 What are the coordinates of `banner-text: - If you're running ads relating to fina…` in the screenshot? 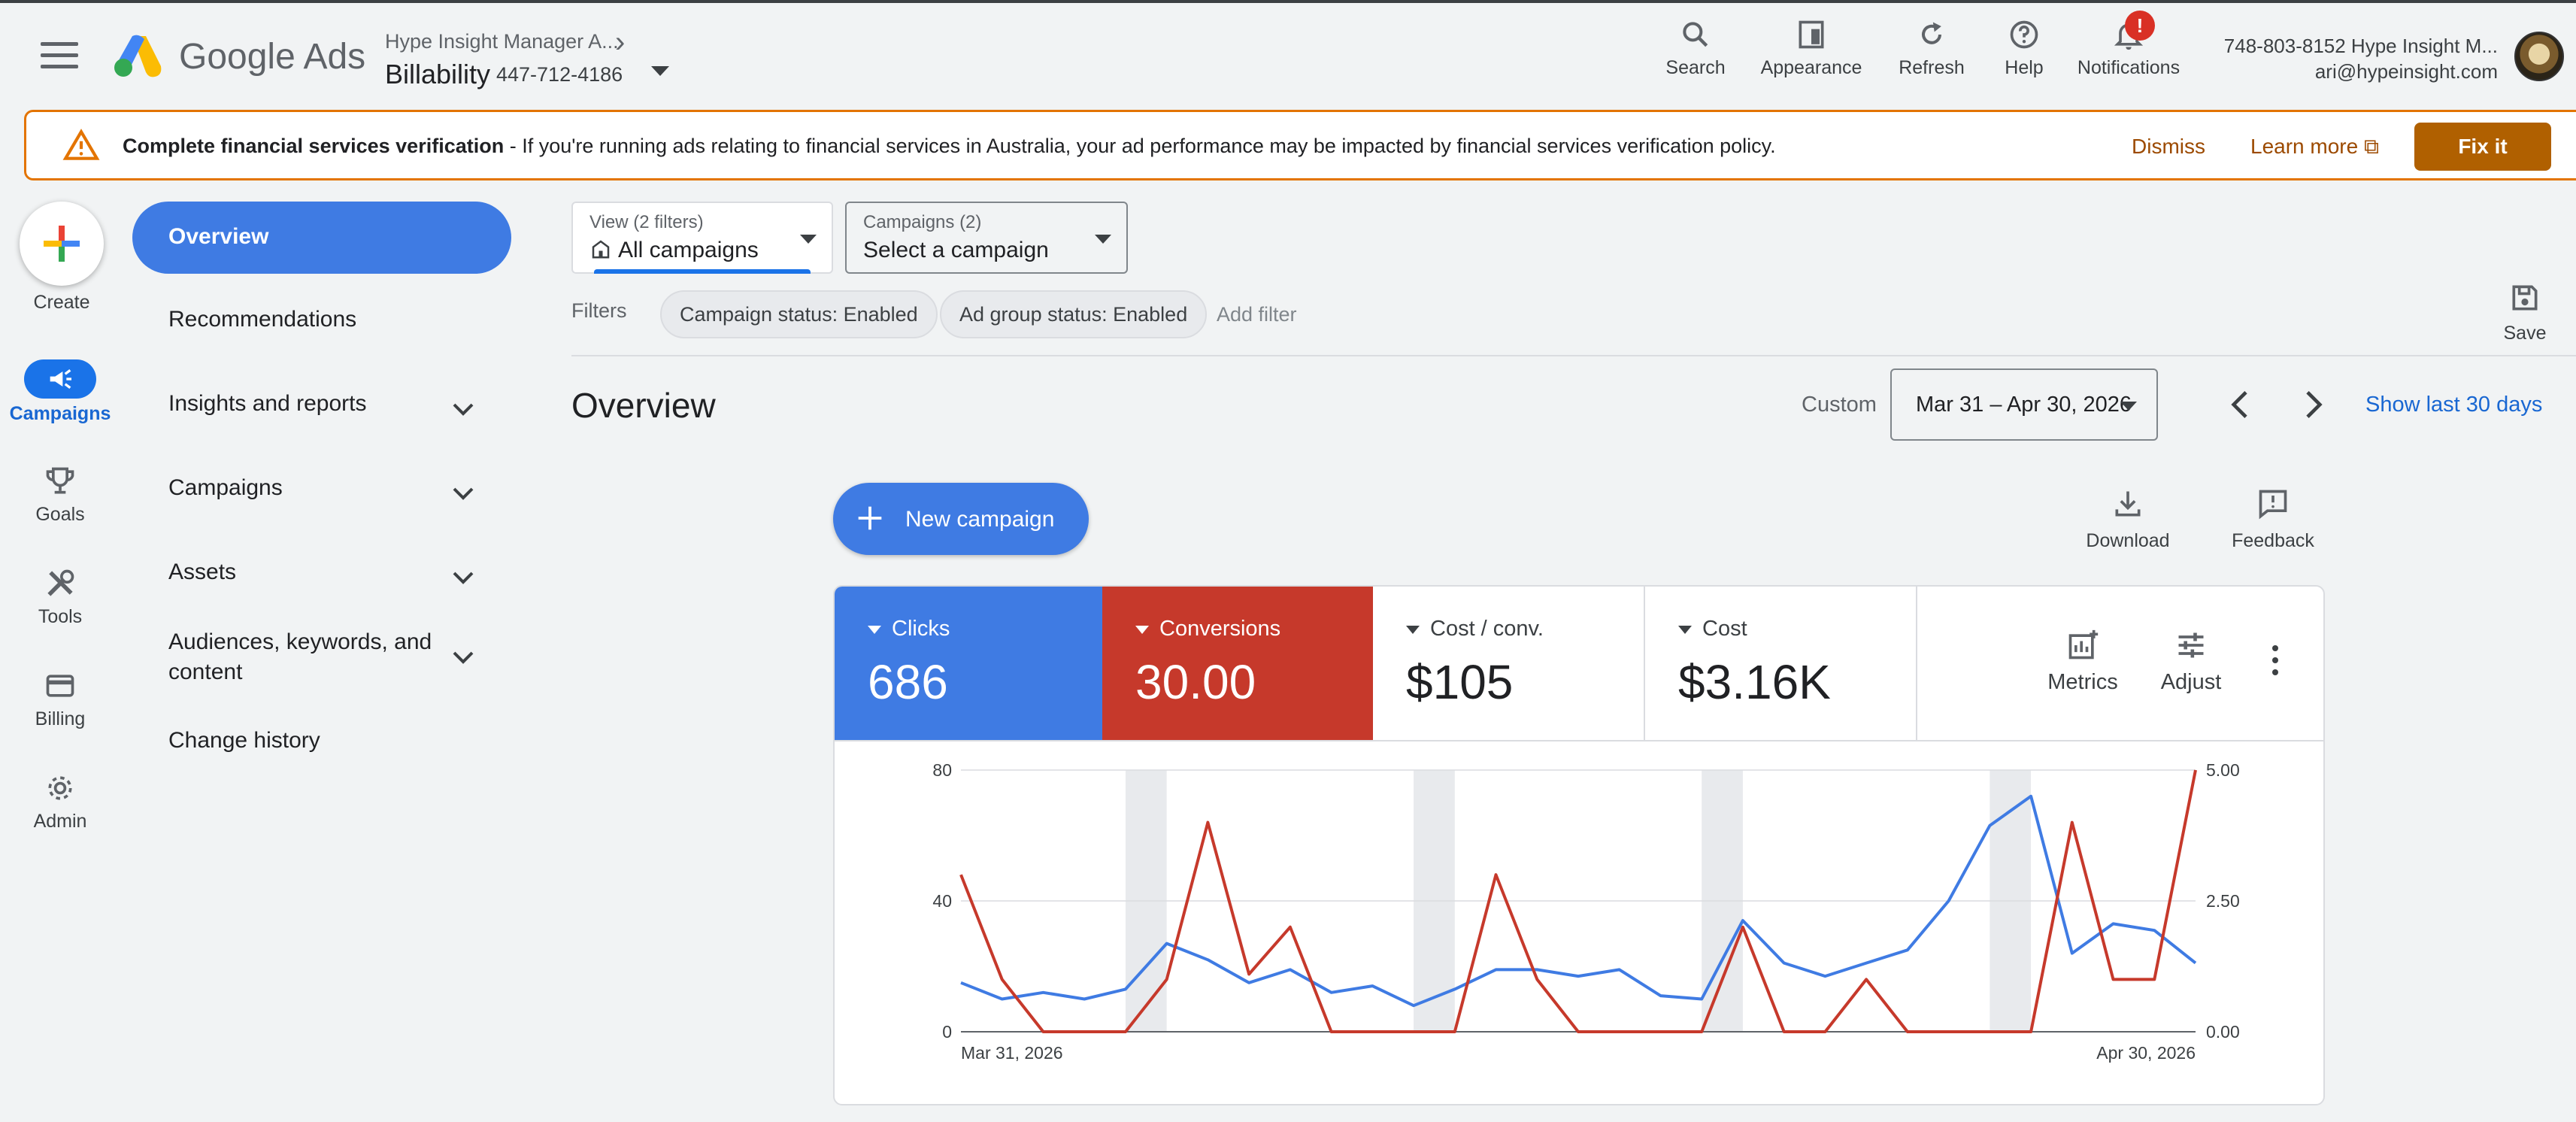 It's located at (1140, 146).